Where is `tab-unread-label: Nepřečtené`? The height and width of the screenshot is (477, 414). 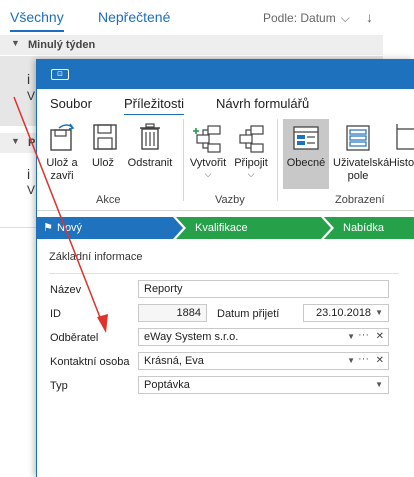 tab-unread-label: Nepřečtené is located at coordinates (134, 17).